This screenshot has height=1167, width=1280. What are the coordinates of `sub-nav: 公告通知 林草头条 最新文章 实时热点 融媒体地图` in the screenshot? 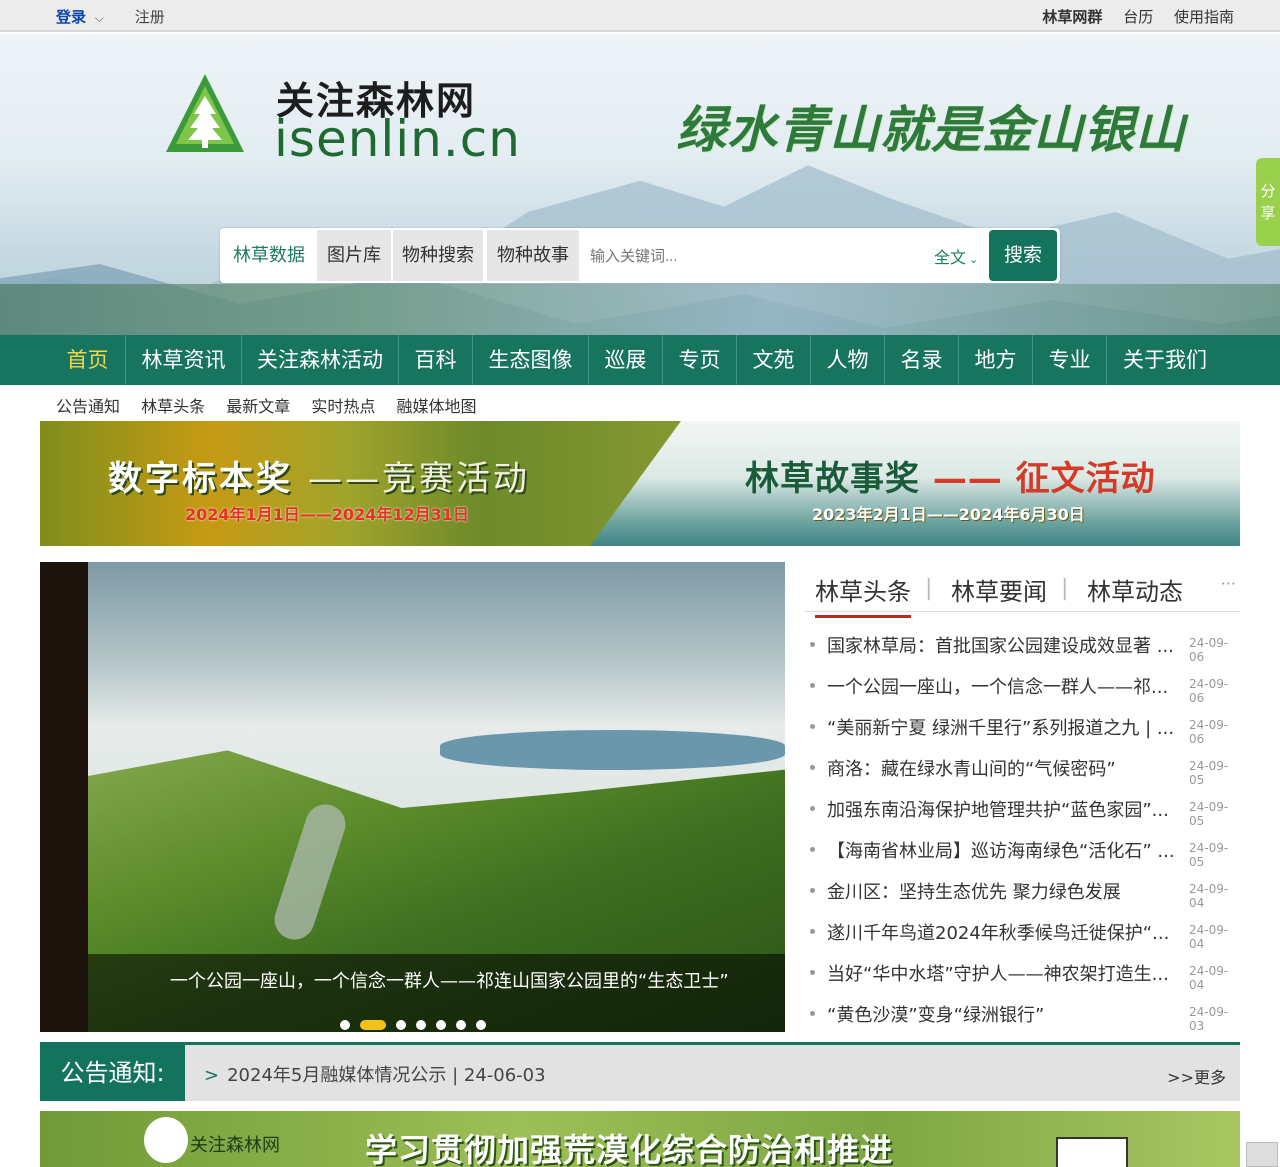 It's located at (274, 405).